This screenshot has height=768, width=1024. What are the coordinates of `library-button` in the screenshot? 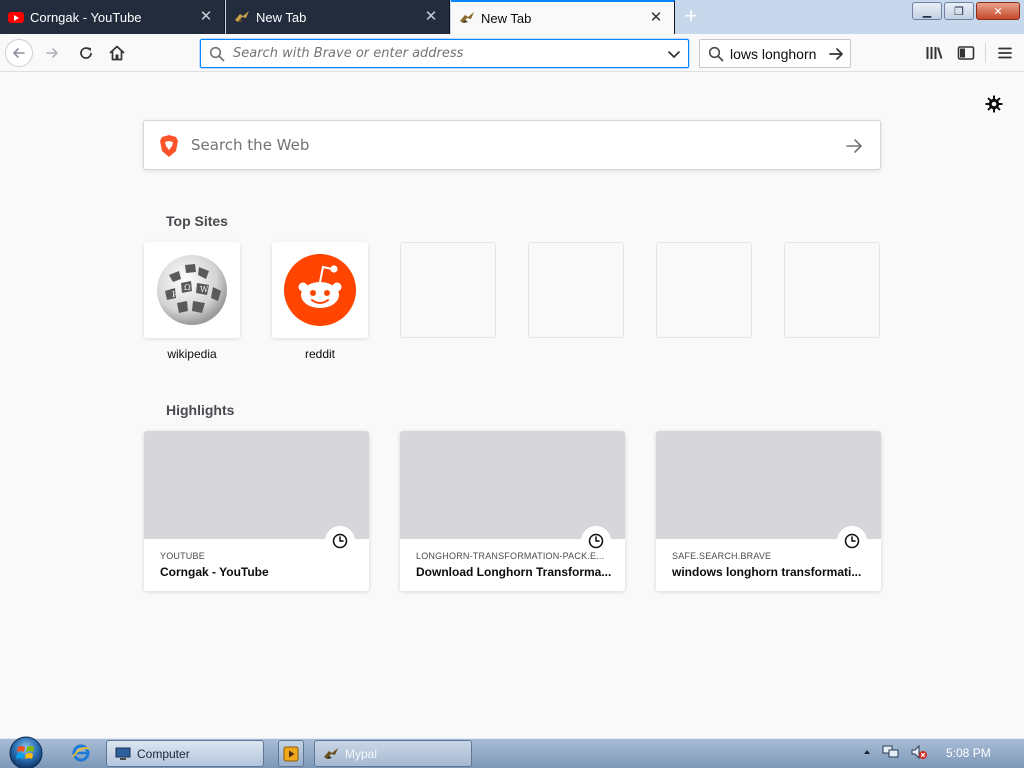 It's located at (934, 53).